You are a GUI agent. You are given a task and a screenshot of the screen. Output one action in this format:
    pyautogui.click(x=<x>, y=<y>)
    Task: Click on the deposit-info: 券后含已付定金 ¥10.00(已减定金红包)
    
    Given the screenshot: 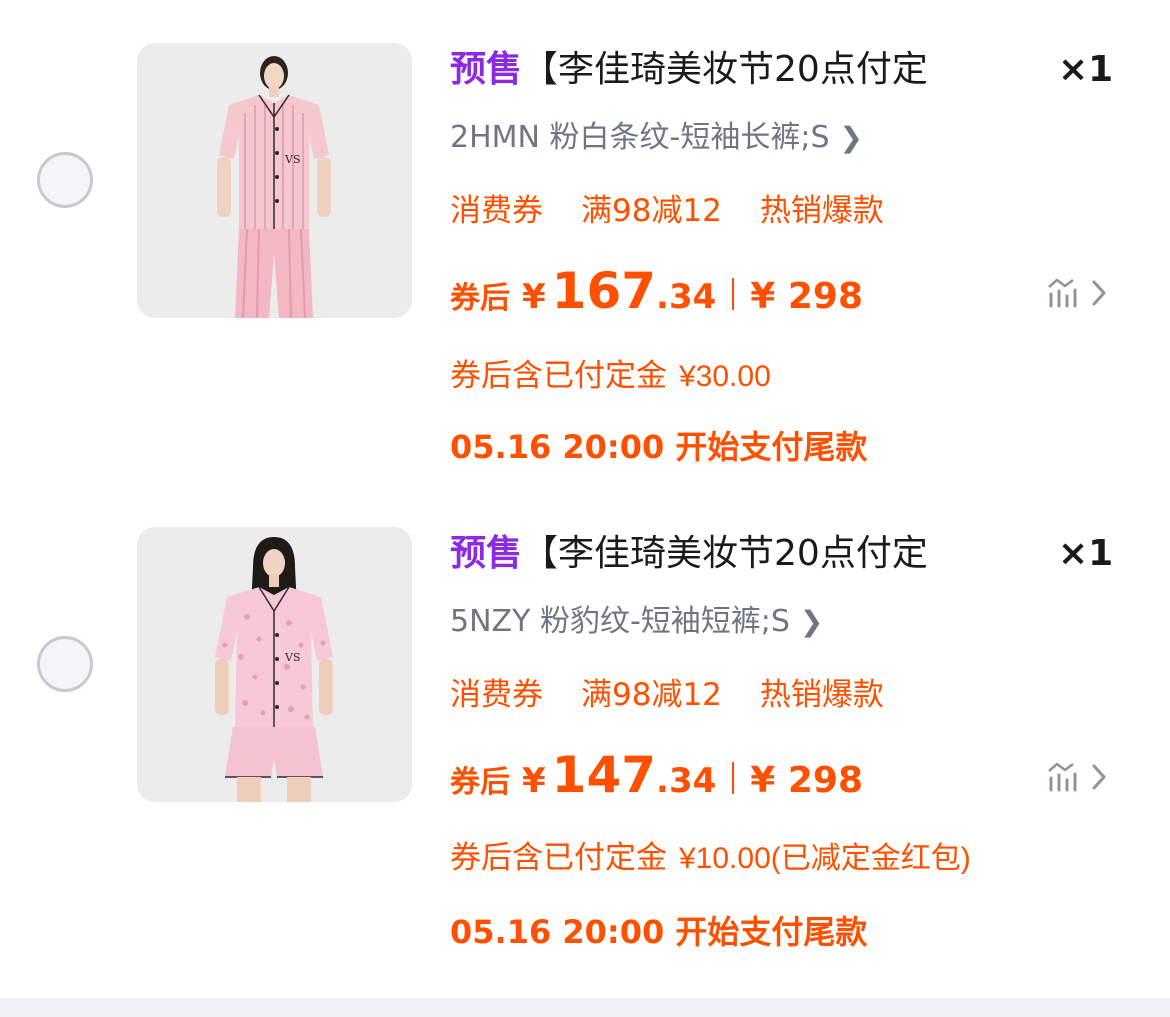 What is the action you would take?
    pyautogui.click(x=710, y=858)
    